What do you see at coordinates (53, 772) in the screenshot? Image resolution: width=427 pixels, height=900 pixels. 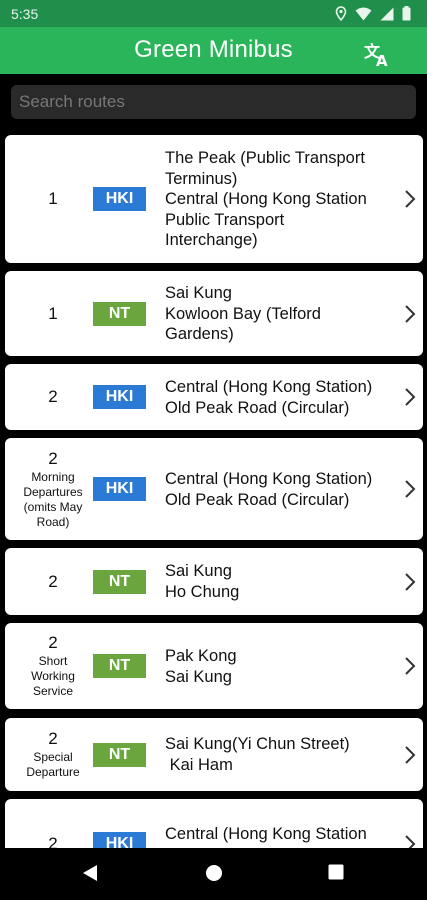 I see `route-description-line: Departure` at bounding box center [53, 772].